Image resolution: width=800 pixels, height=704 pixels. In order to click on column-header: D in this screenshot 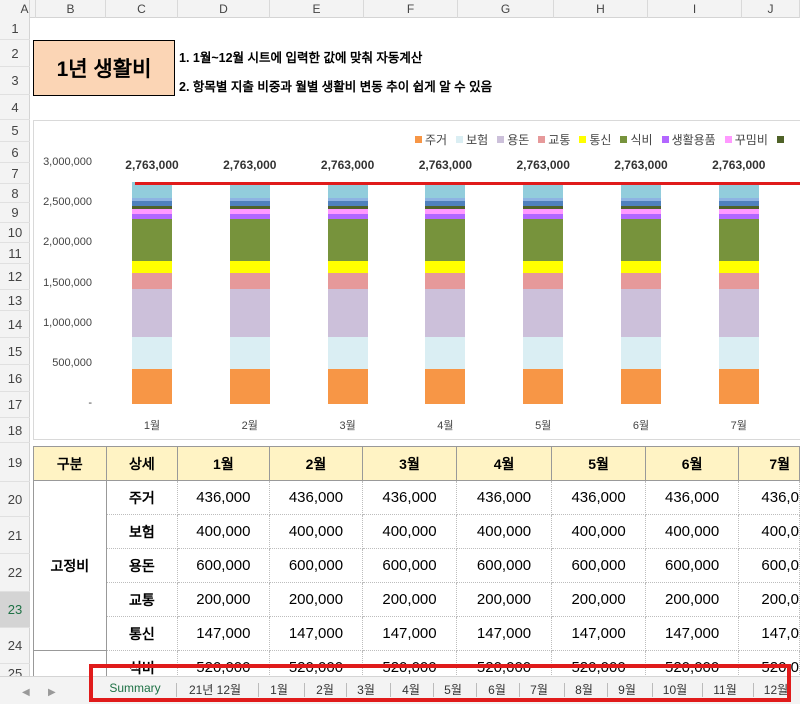, I will do `click(224, 9)`.